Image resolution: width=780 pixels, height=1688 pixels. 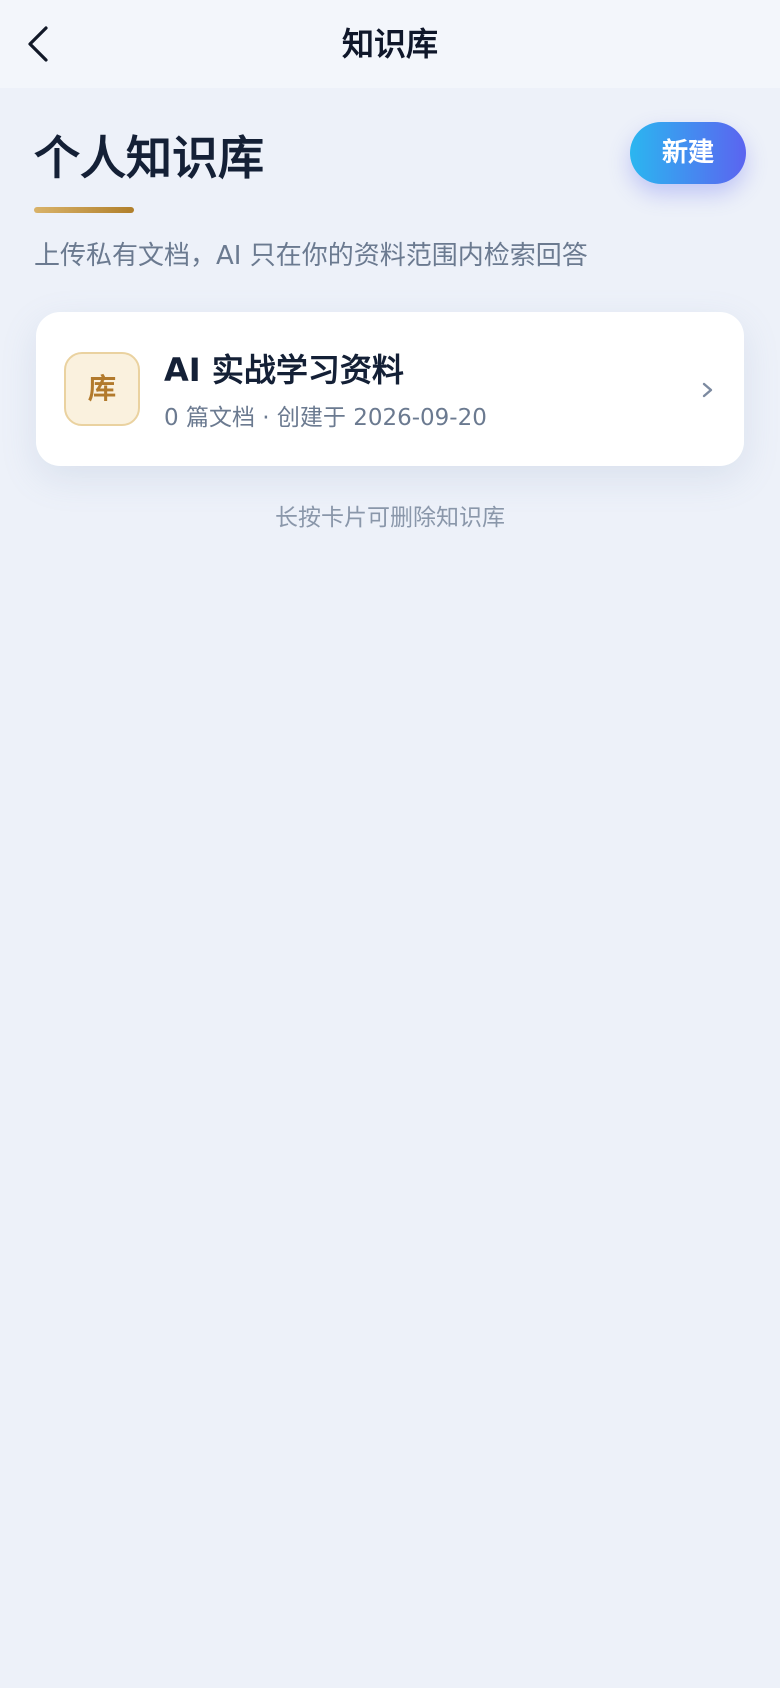 I want to click on nav-title: 知识库, so click(x=389, y=44).